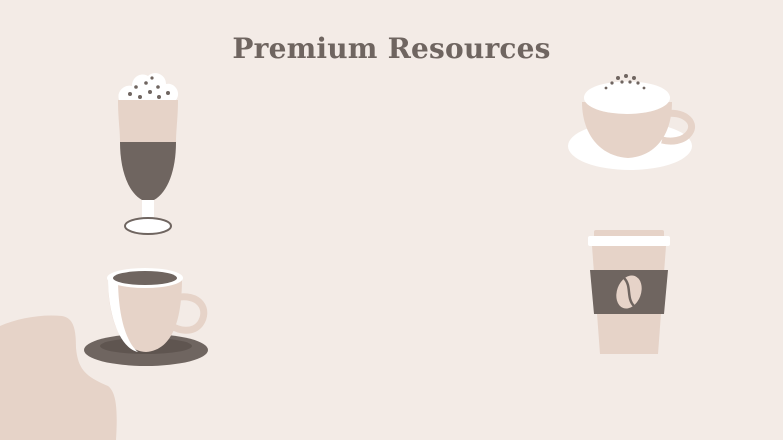 The image size is (783, 440). What do you see at coordinates (629, 292) in the screenshot?
I see `takeaway-coffee-cup-icon` at bounding box center [629, 292].